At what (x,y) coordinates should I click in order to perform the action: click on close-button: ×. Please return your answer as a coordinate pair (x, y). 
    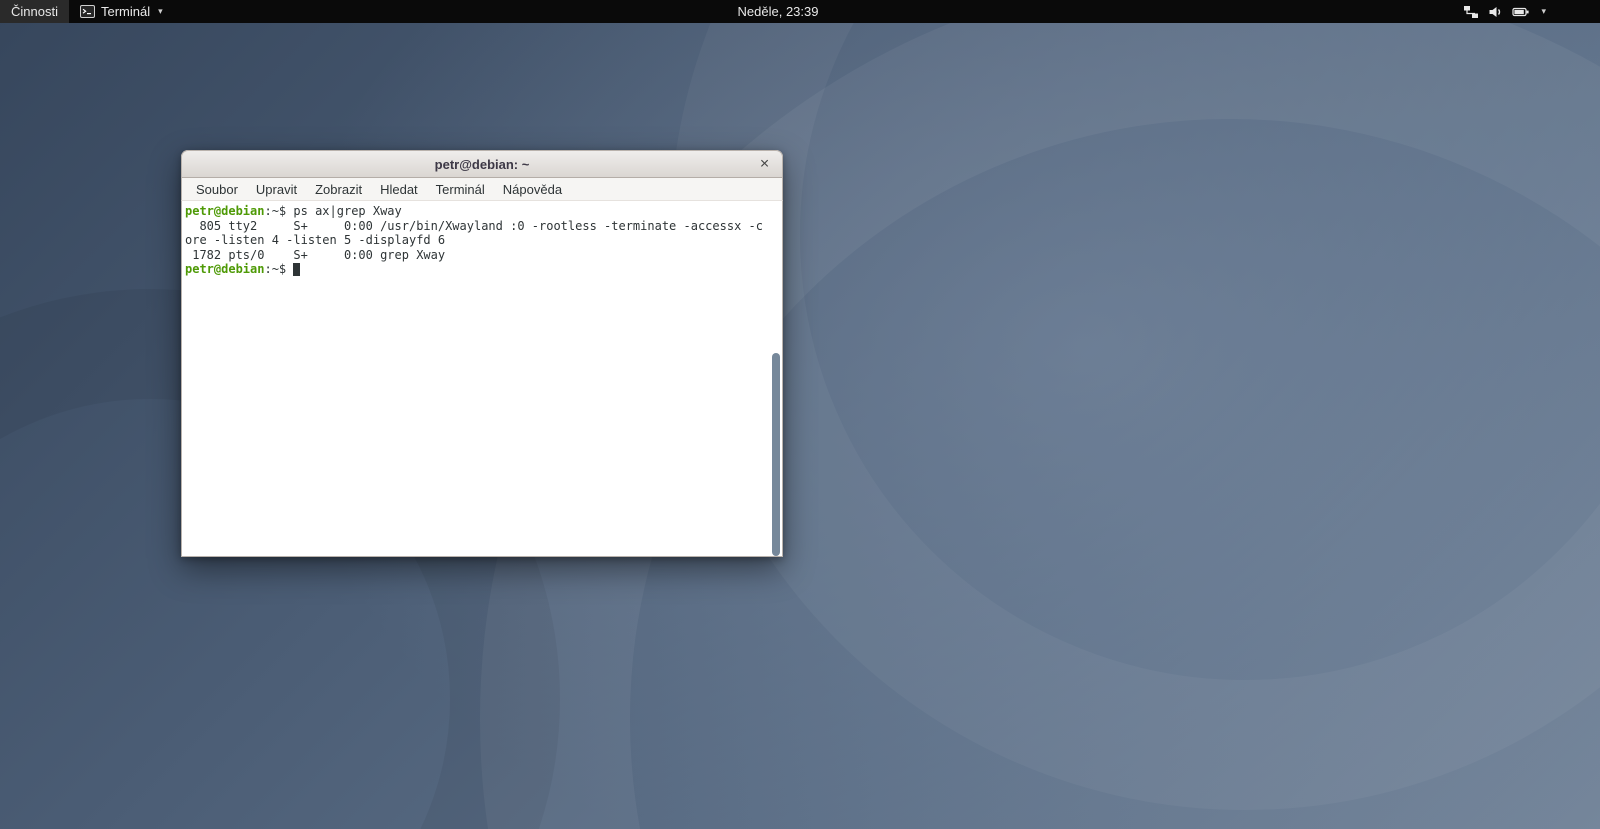
    Looking at the image, I should click on (764, 164).